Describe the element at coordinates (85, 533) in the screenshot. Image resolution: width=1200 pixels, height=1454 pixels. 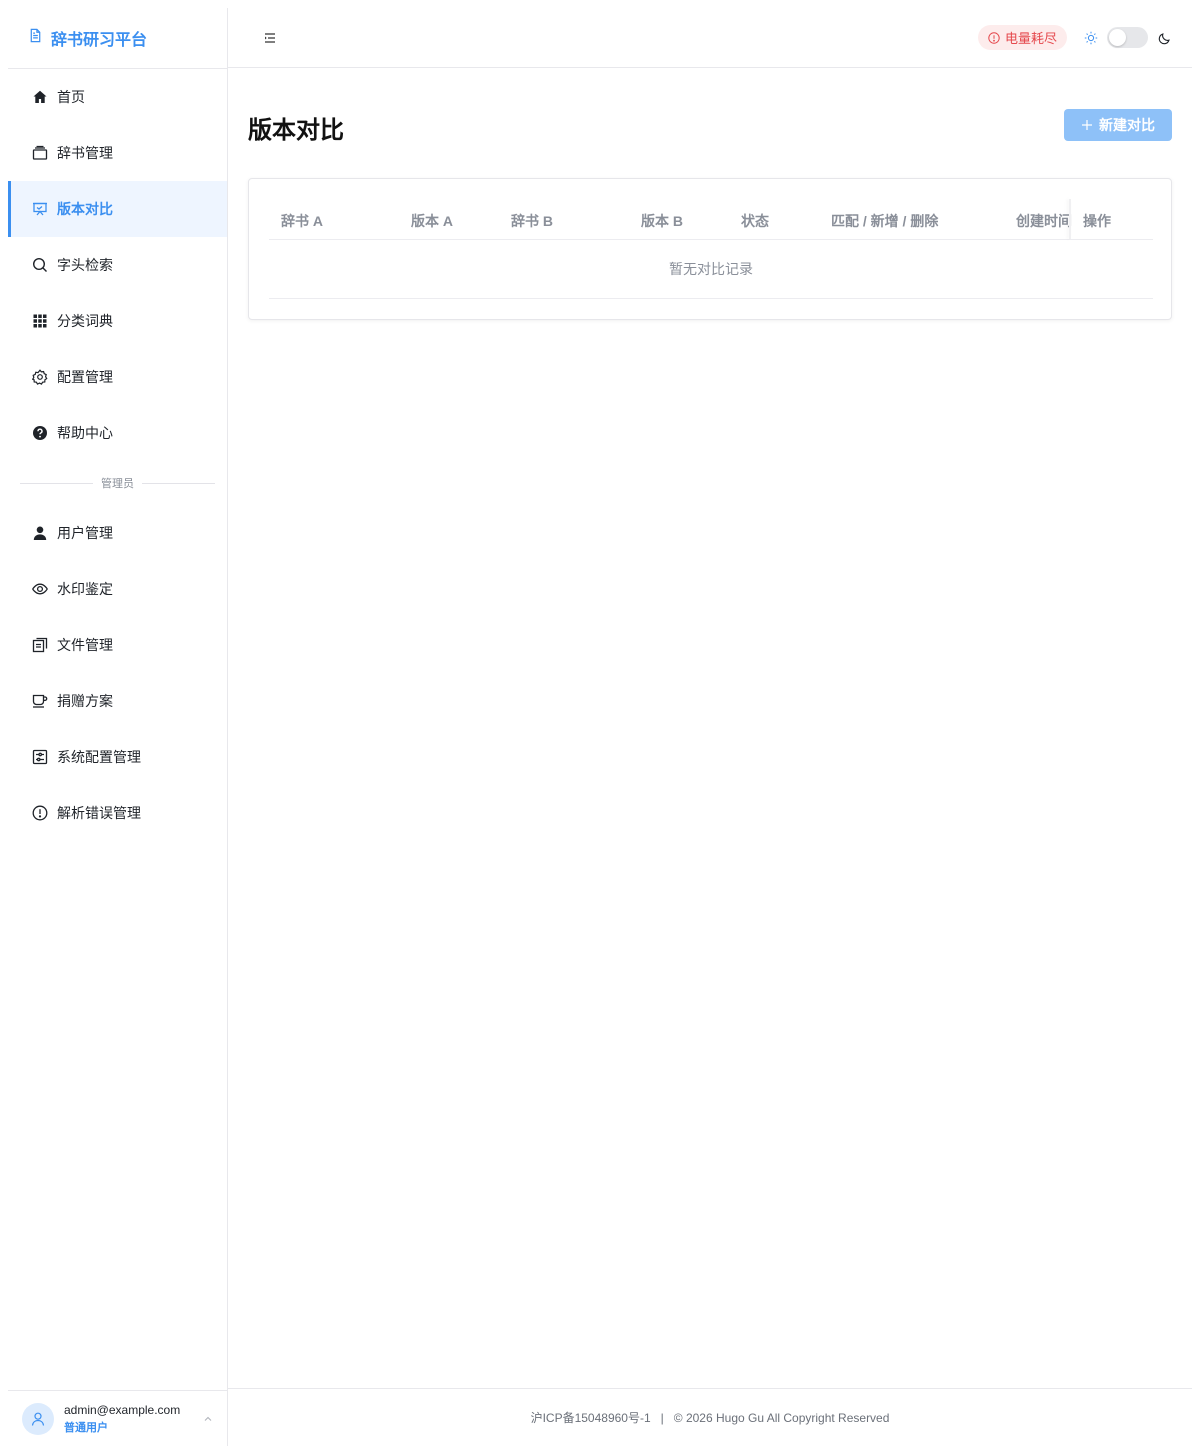
I see `sidebar-item-label: 用户管理` at that location.